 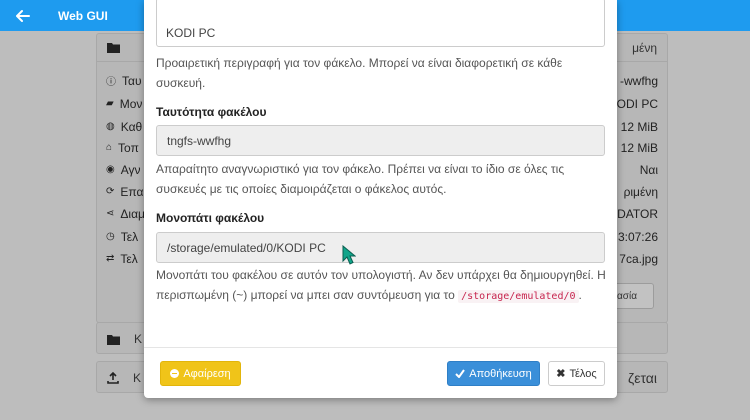 What do you see at coordinates (110, 126) in the screenshot?
I see `globe-icon: ◍` at bounding box center [110, 126].